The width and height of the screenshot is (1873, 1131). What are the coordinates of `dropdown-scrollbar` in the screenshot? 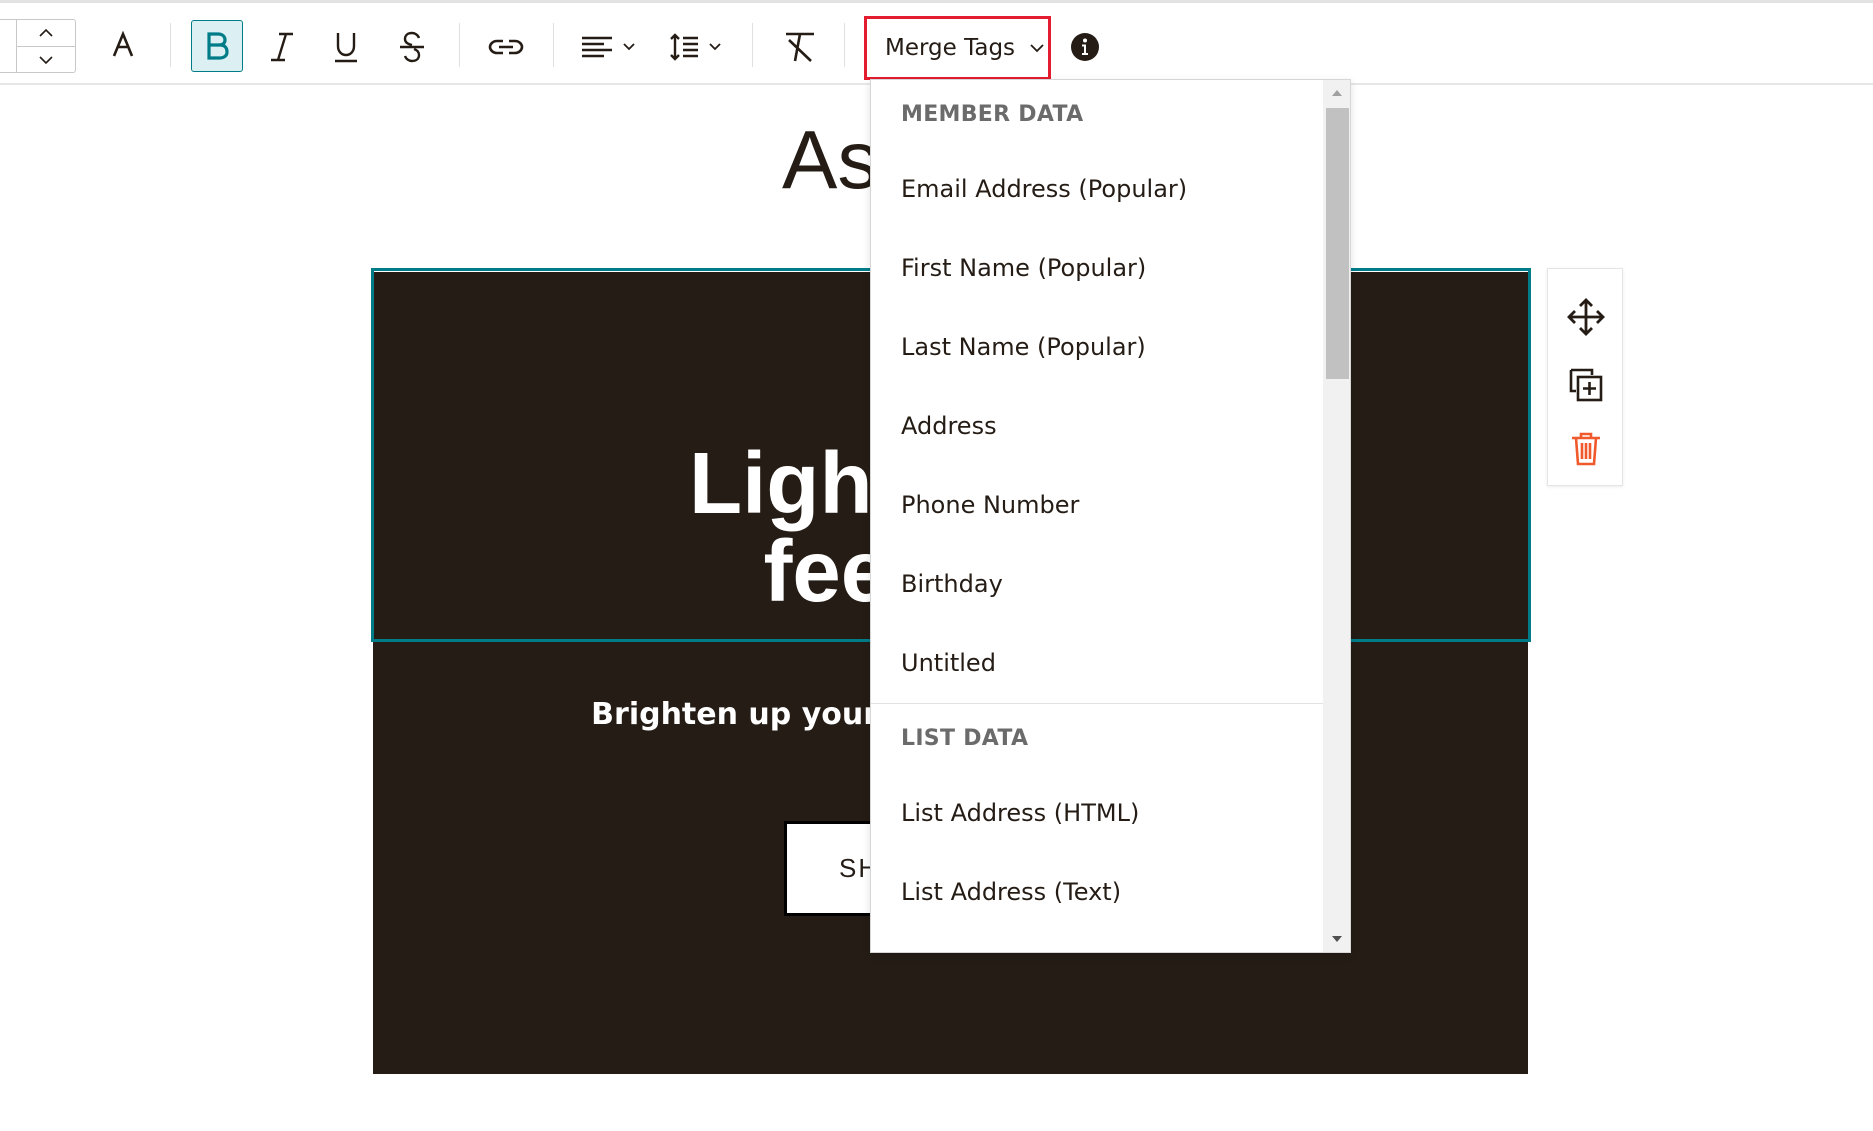 It's located at (1336, 516).